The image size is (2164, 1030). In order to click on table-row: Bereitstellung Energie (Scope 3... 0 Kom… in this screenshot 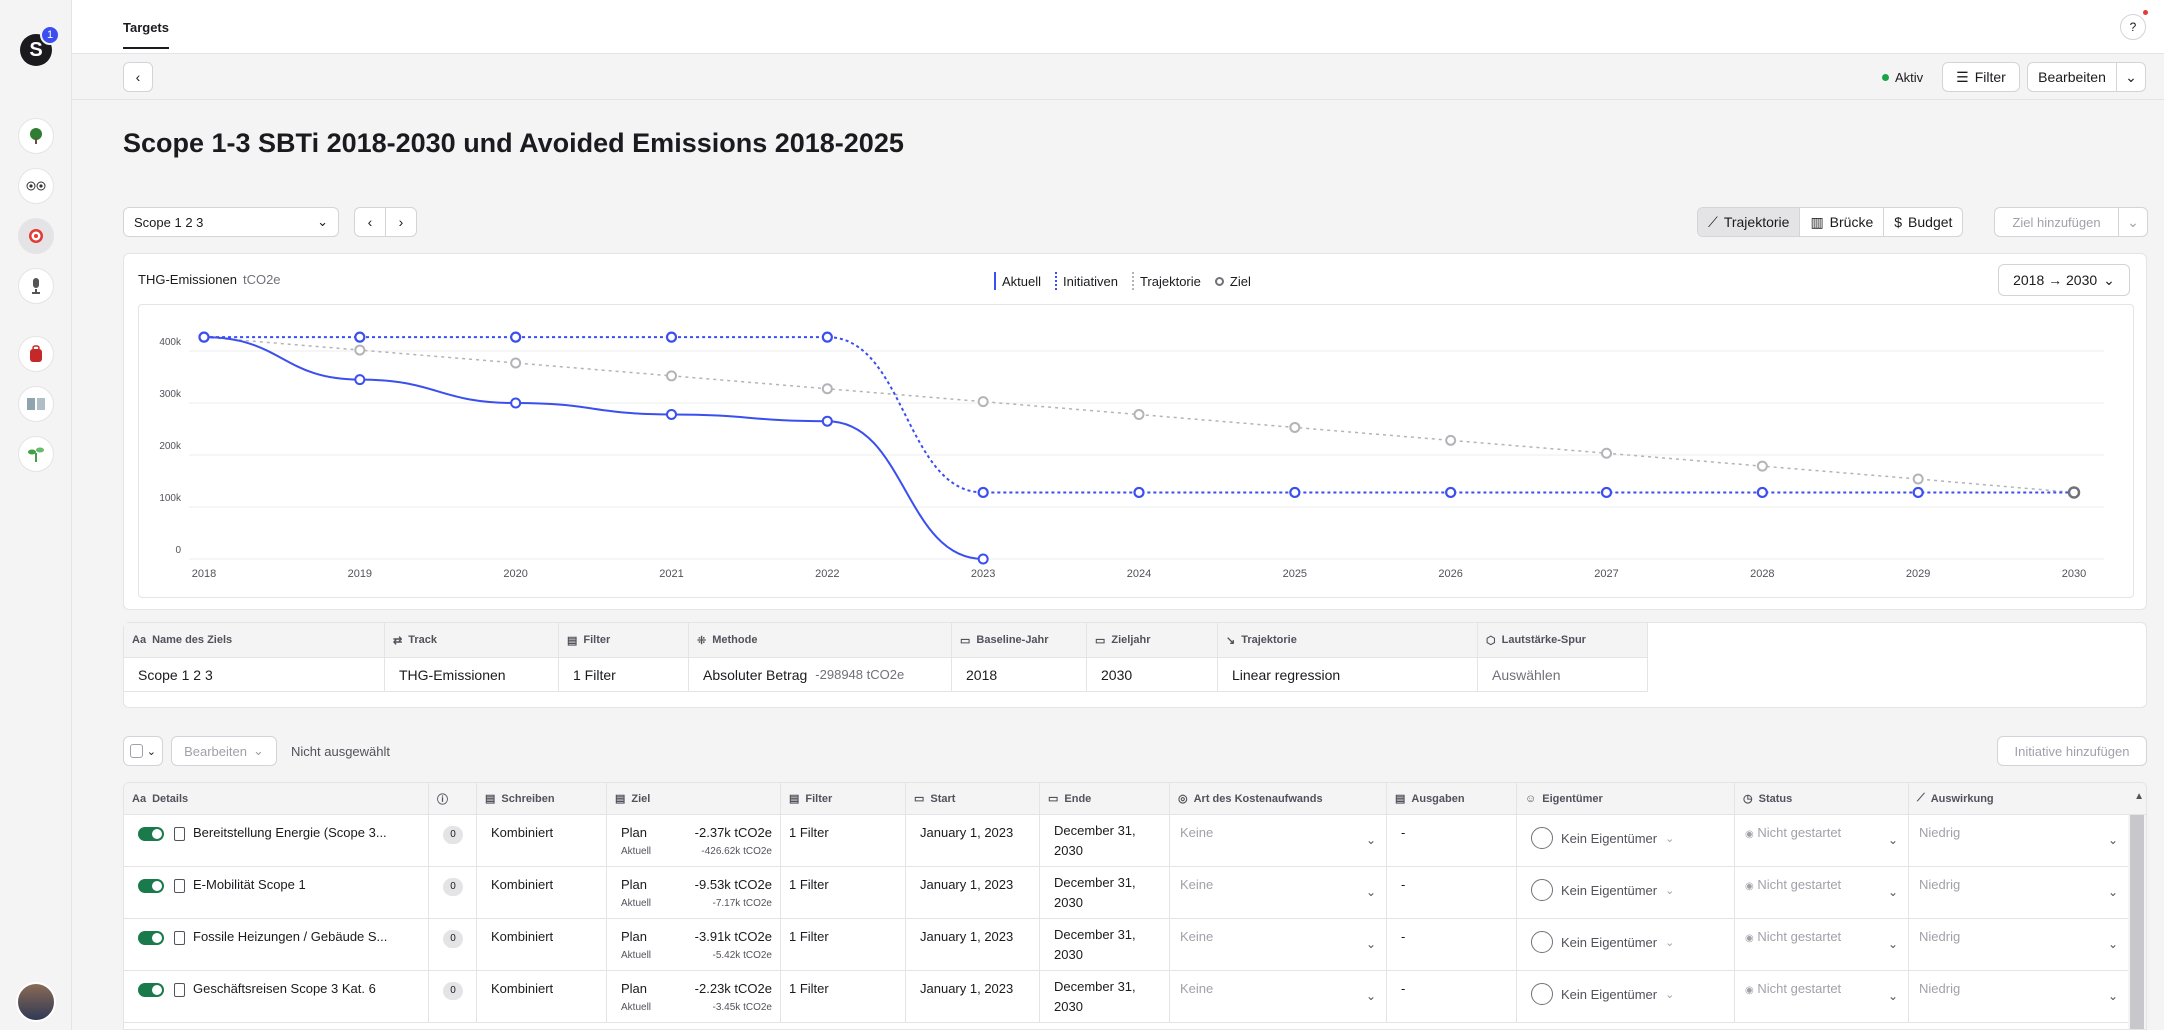, I will do `click(1135, 841)`.